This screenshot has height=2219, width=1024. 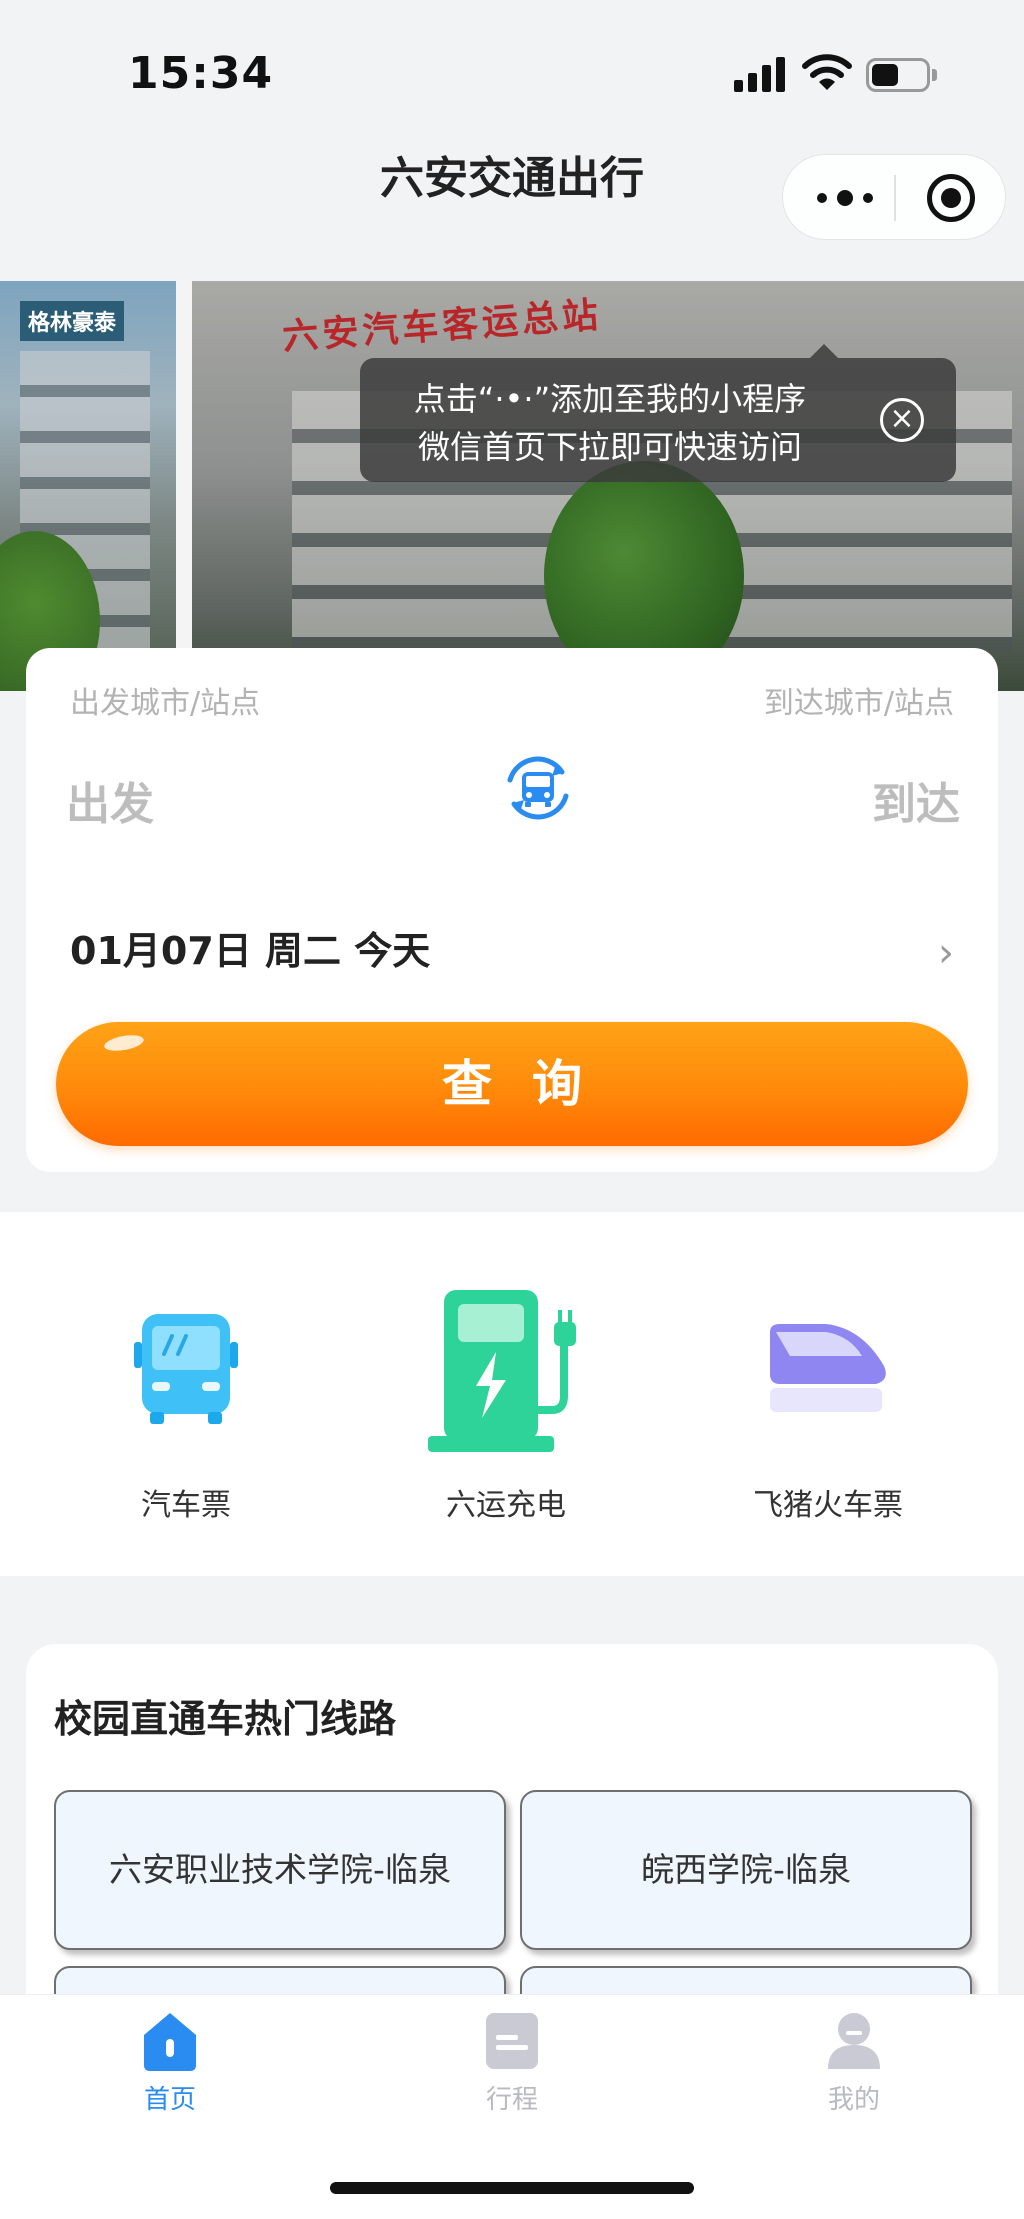 What do you see at coordinates (502, 1371) in the screenshot?
I see `charging-station-icon` at bounding box center [502, 1371].